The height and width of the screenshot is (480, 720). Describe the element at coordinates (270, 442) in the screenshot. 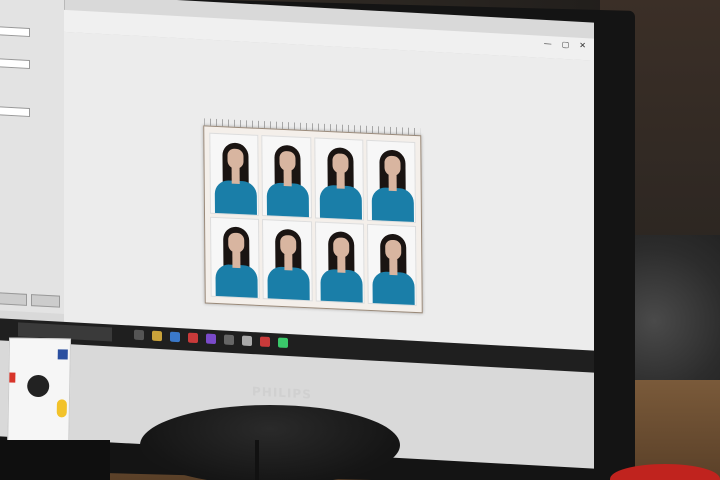

I see `monitor-stand` at that location.